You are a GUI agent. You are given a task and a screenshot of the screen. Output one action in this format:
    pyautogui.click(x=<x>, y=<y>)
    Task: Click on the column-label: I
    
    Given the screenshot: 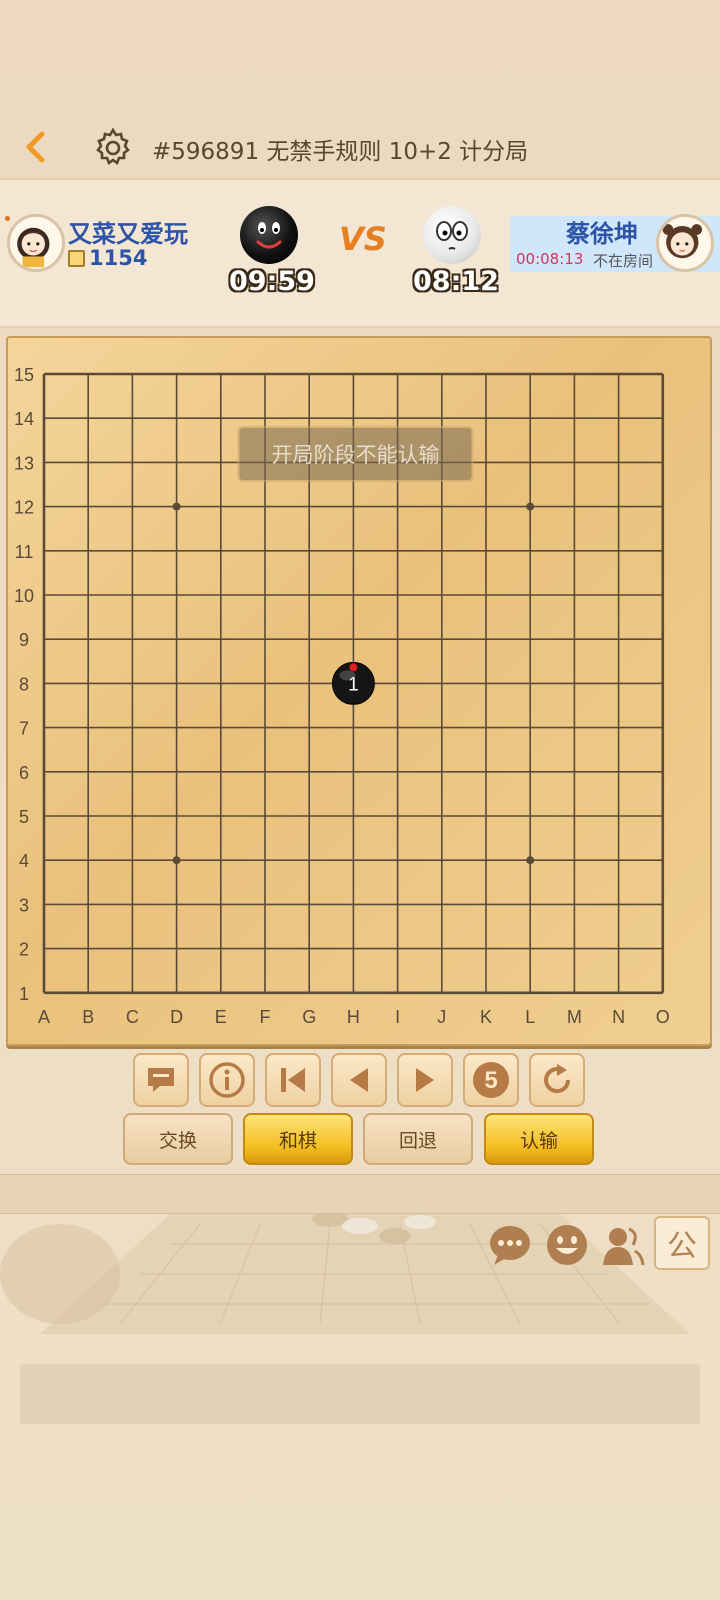 What is the action you would take?
    pyautogui.click(x=397, y=1017)
    